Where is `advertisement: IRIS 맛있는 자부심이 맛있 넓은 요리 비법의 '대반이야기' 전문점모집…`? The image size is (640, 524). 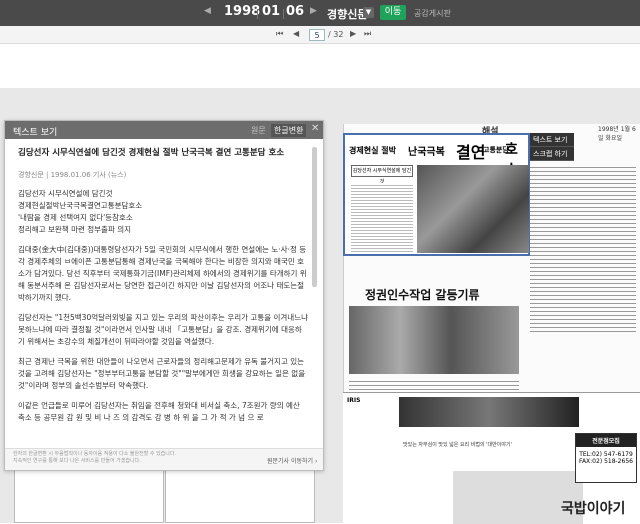
advertisement: IRIS 맛있는 자부심이 맛있 넓은 요리 비법의 '대반이야기' 전문점모집… is located at coordinates (491, 458).